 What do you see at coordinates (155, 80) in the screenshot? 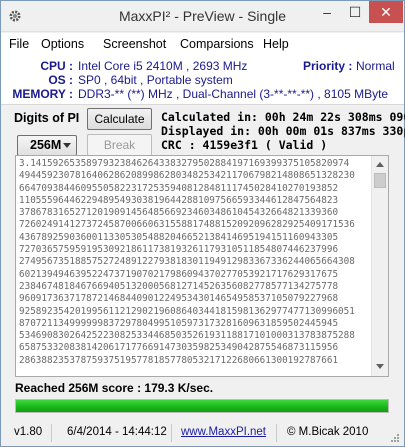
I see `os-value: SP0 , 64bit , Portable system` at bounding box center [155, 80].